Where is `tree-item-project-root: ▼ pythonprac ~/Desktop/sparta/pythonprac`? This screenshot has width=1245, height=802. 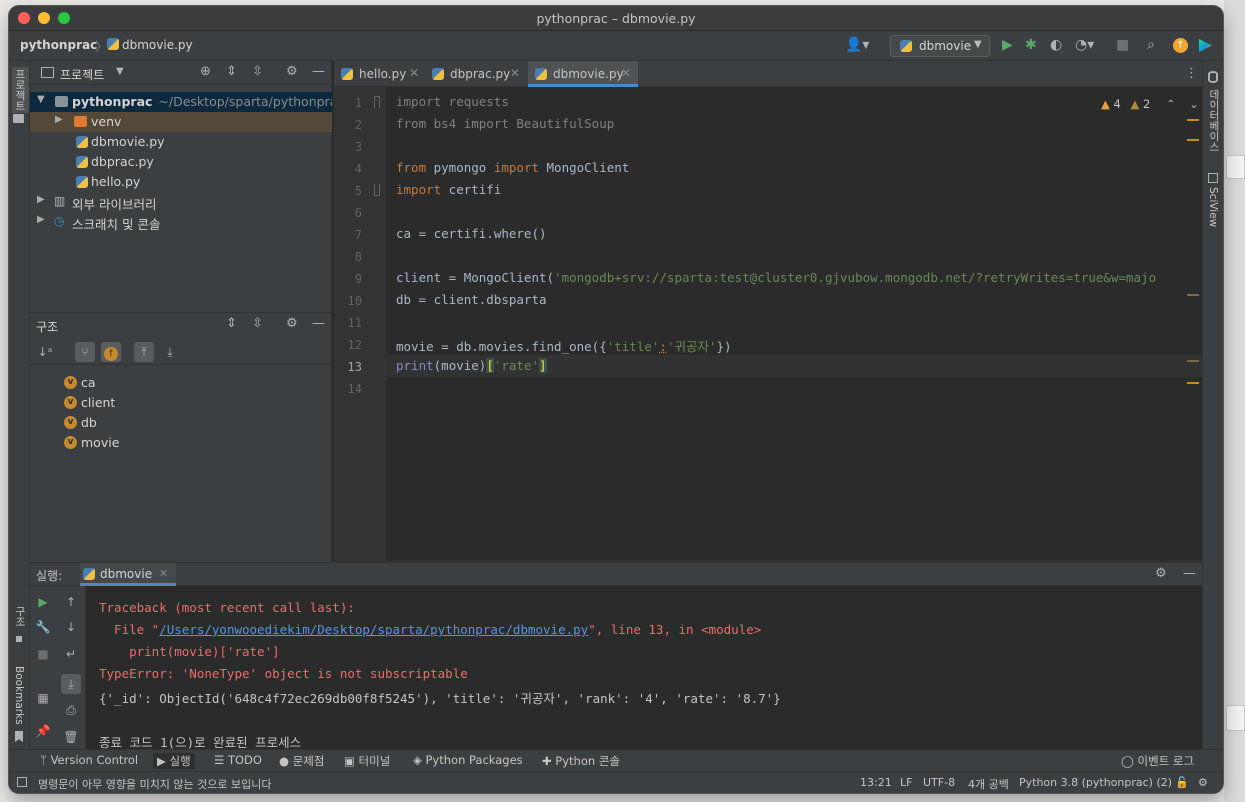
tree-item-project-root: ▼ pythonprac ~/Desktop/sparta/pythonprac is located at coordinates (181, 102).